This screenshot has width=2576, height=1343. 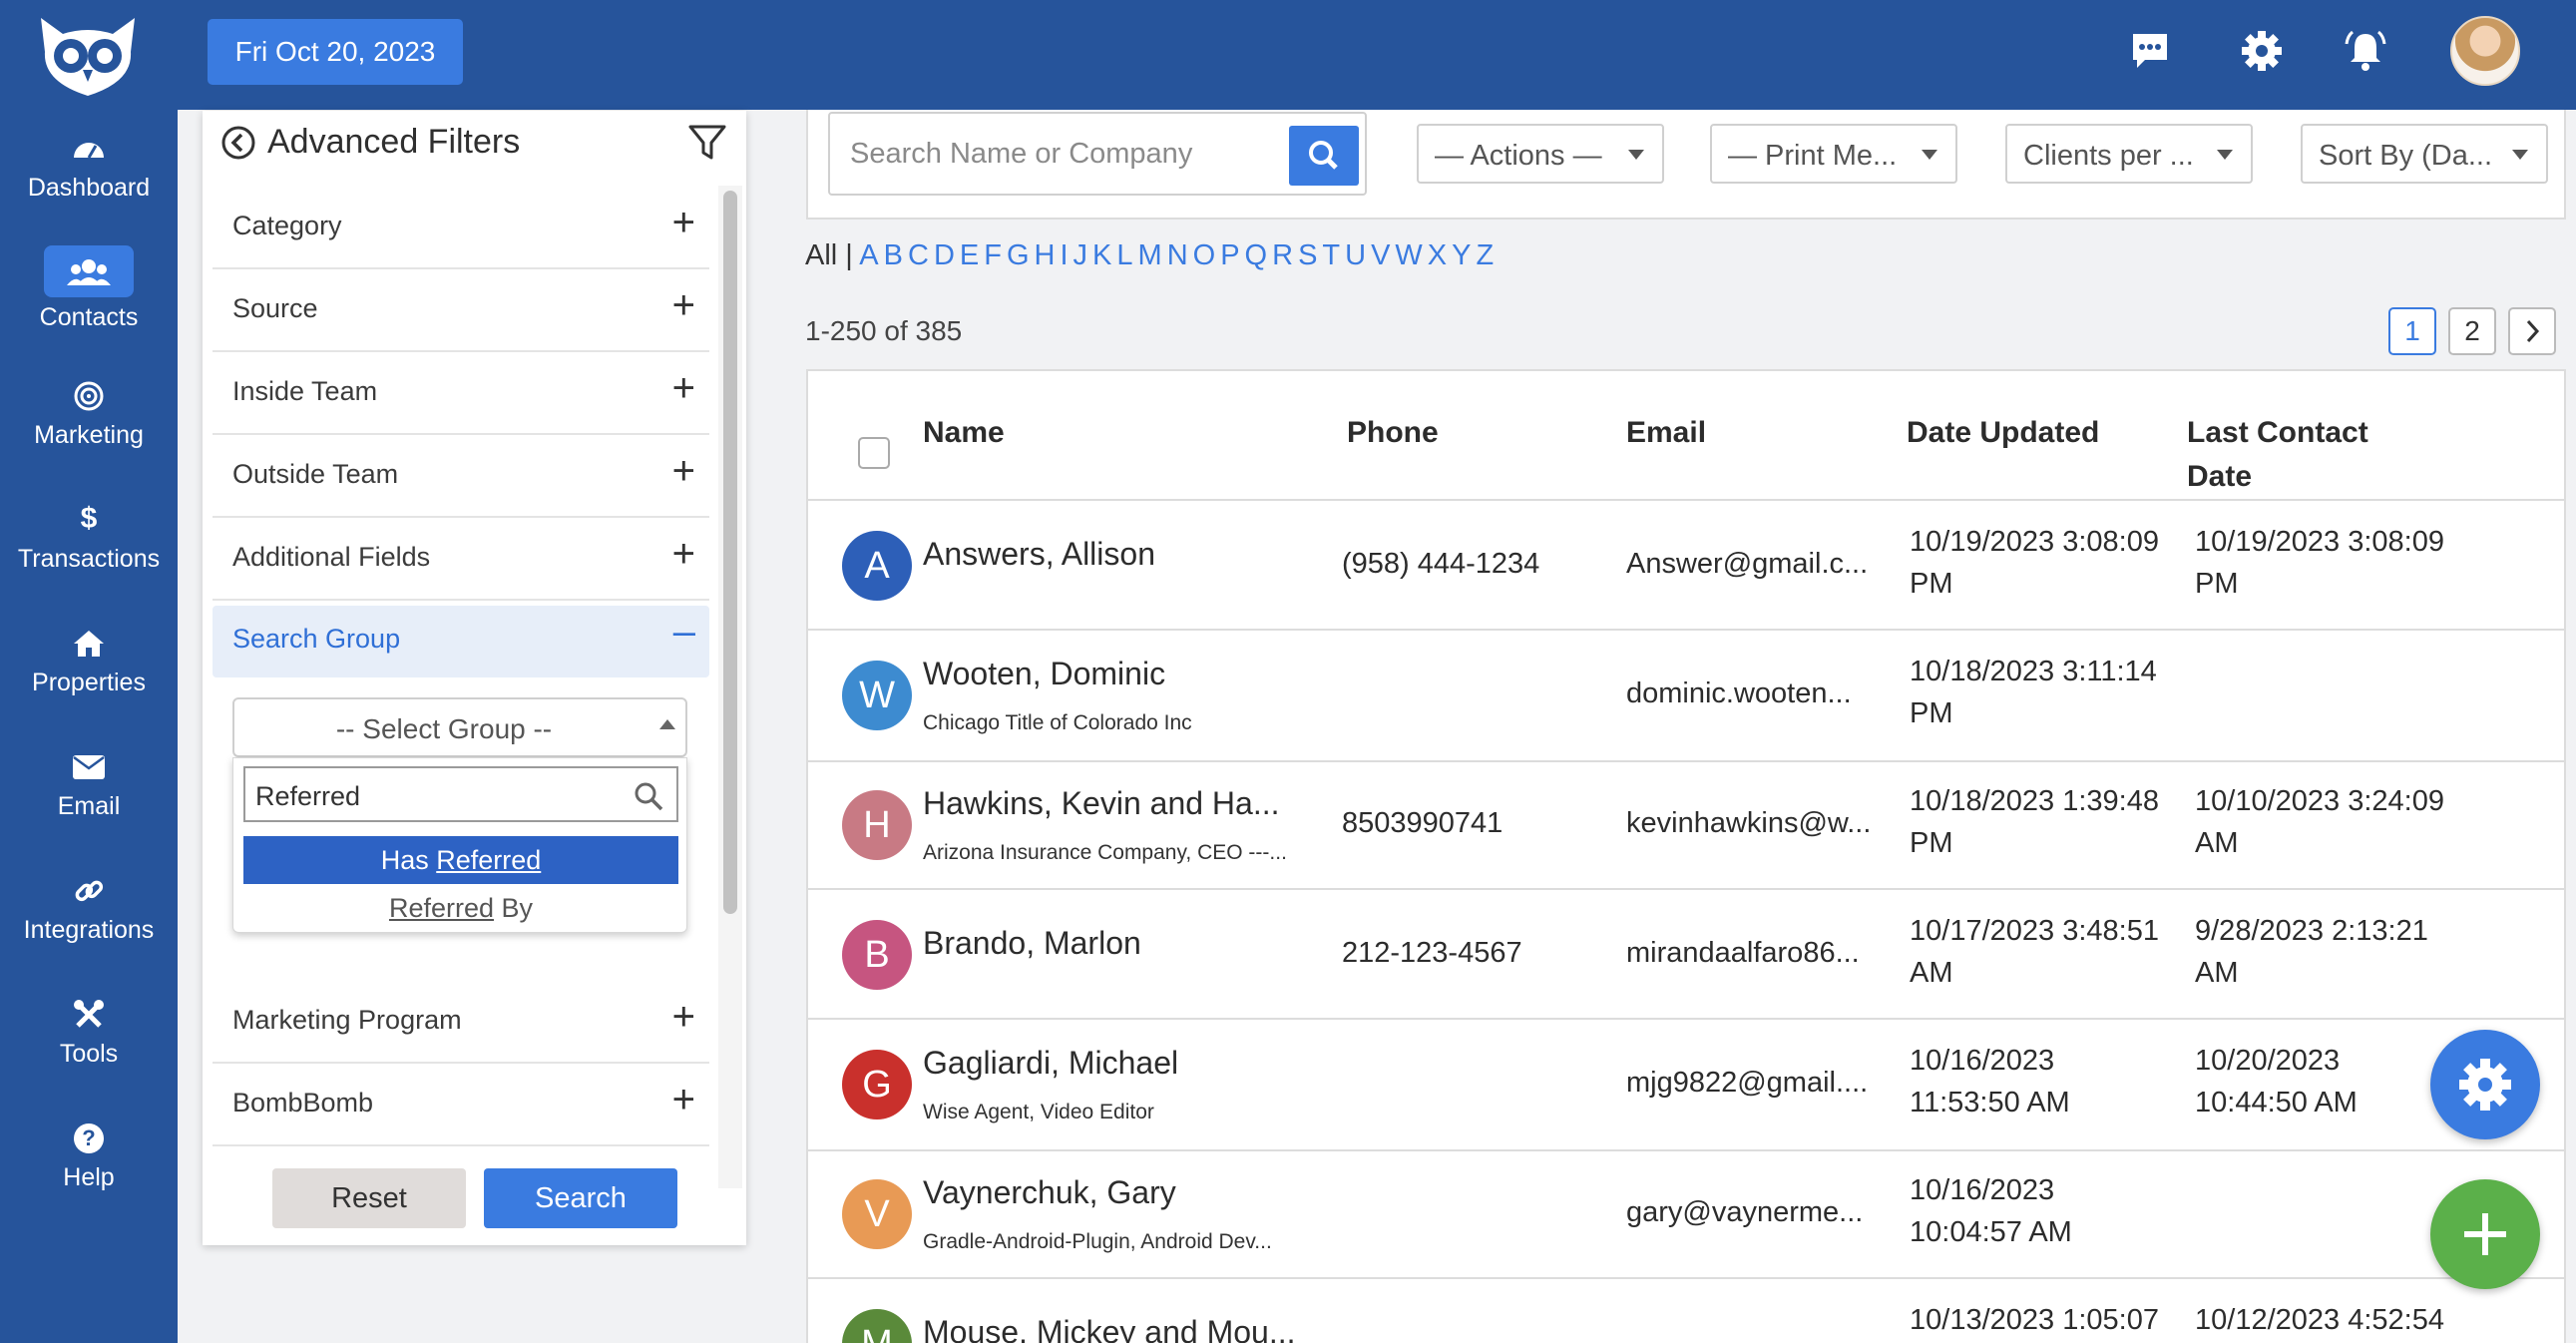 I want to click on select-all-checkbox, so click(x=874, y=453).